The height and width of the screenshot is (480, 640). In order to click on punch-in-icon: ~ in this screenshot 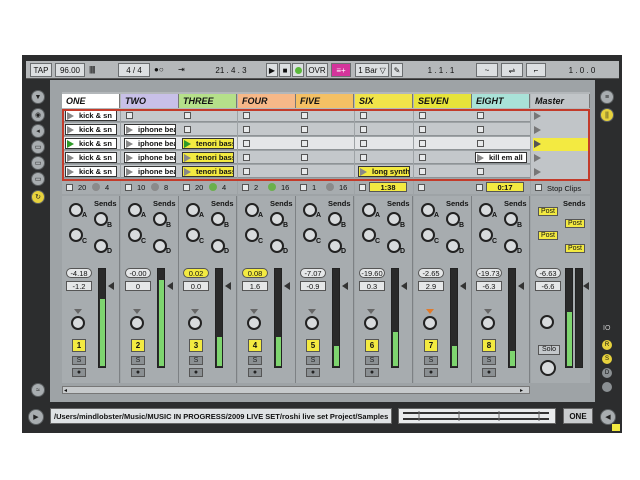, I will do `click(487, 70)`.